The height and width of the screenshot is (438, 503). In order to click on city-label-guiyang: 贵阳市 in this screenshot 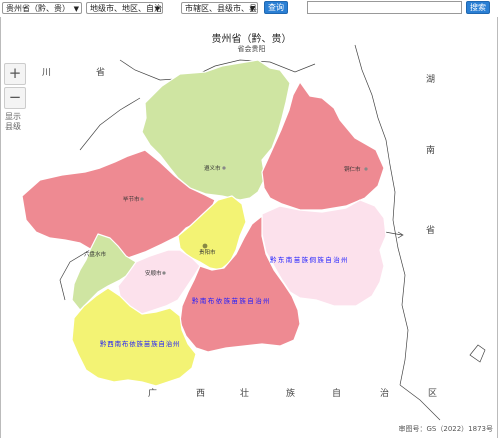, I will do `click(207, 252)`.